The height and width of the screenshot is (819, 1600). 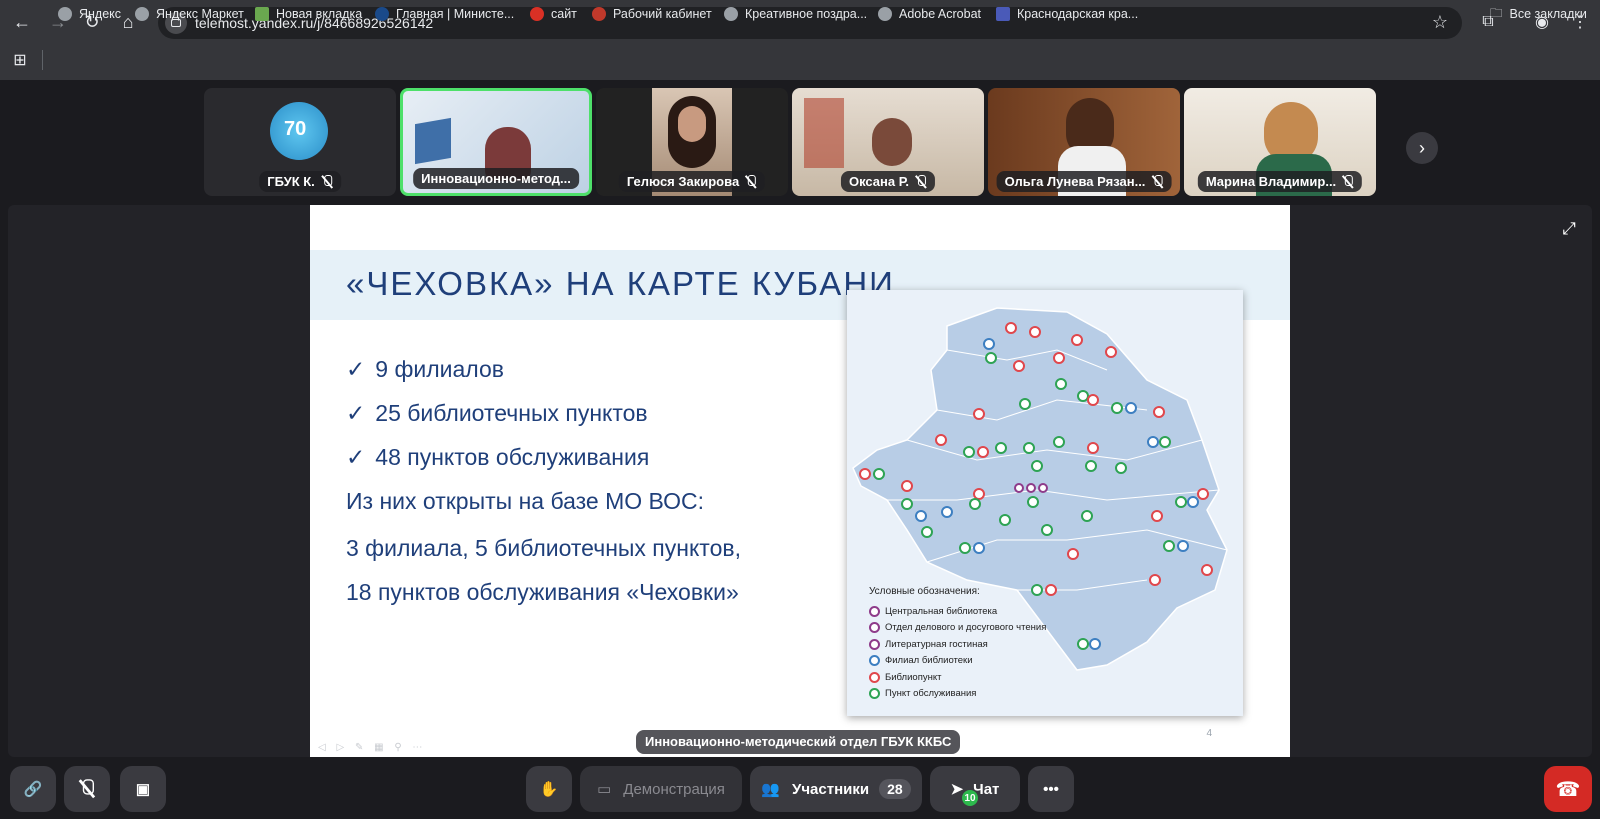 What do you see at coordinates (1548, 14) in the screenshot?
I see `bookmark-label: Все закладки` at bounding box center [1548, 14].